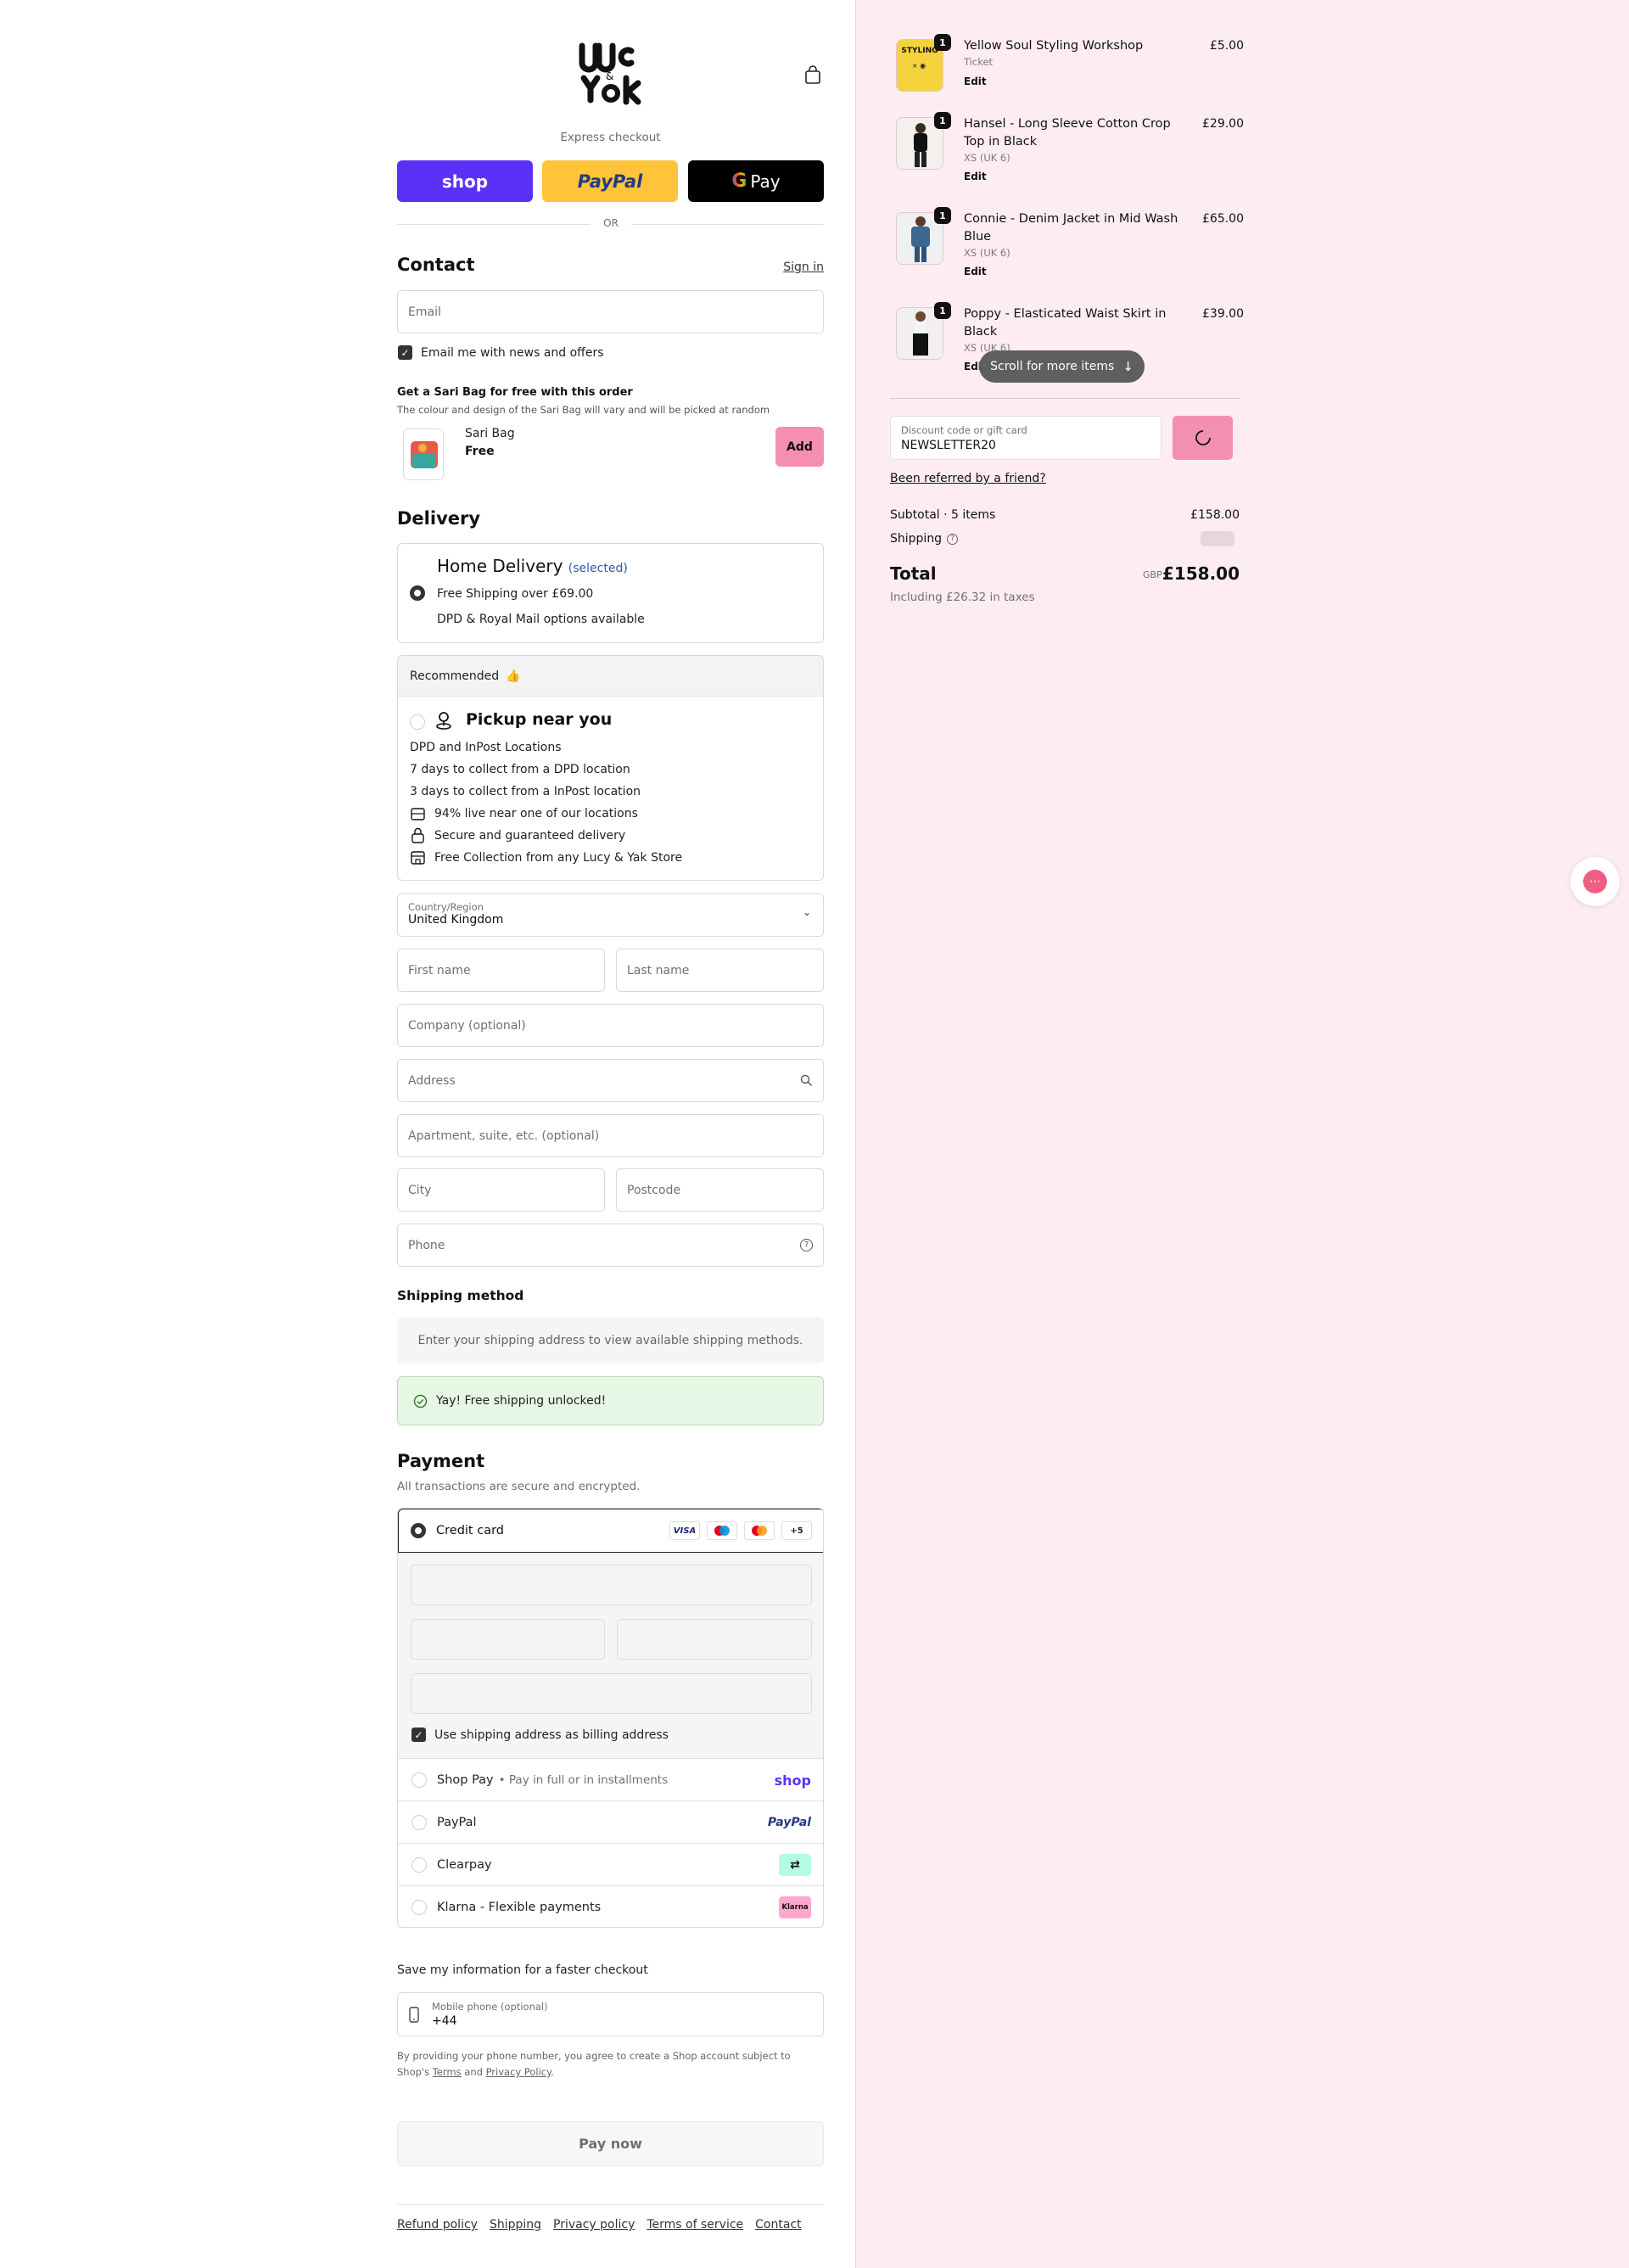  I want to click on news-optin-row: ✓ Email me with news and offers, so click(501, 352).